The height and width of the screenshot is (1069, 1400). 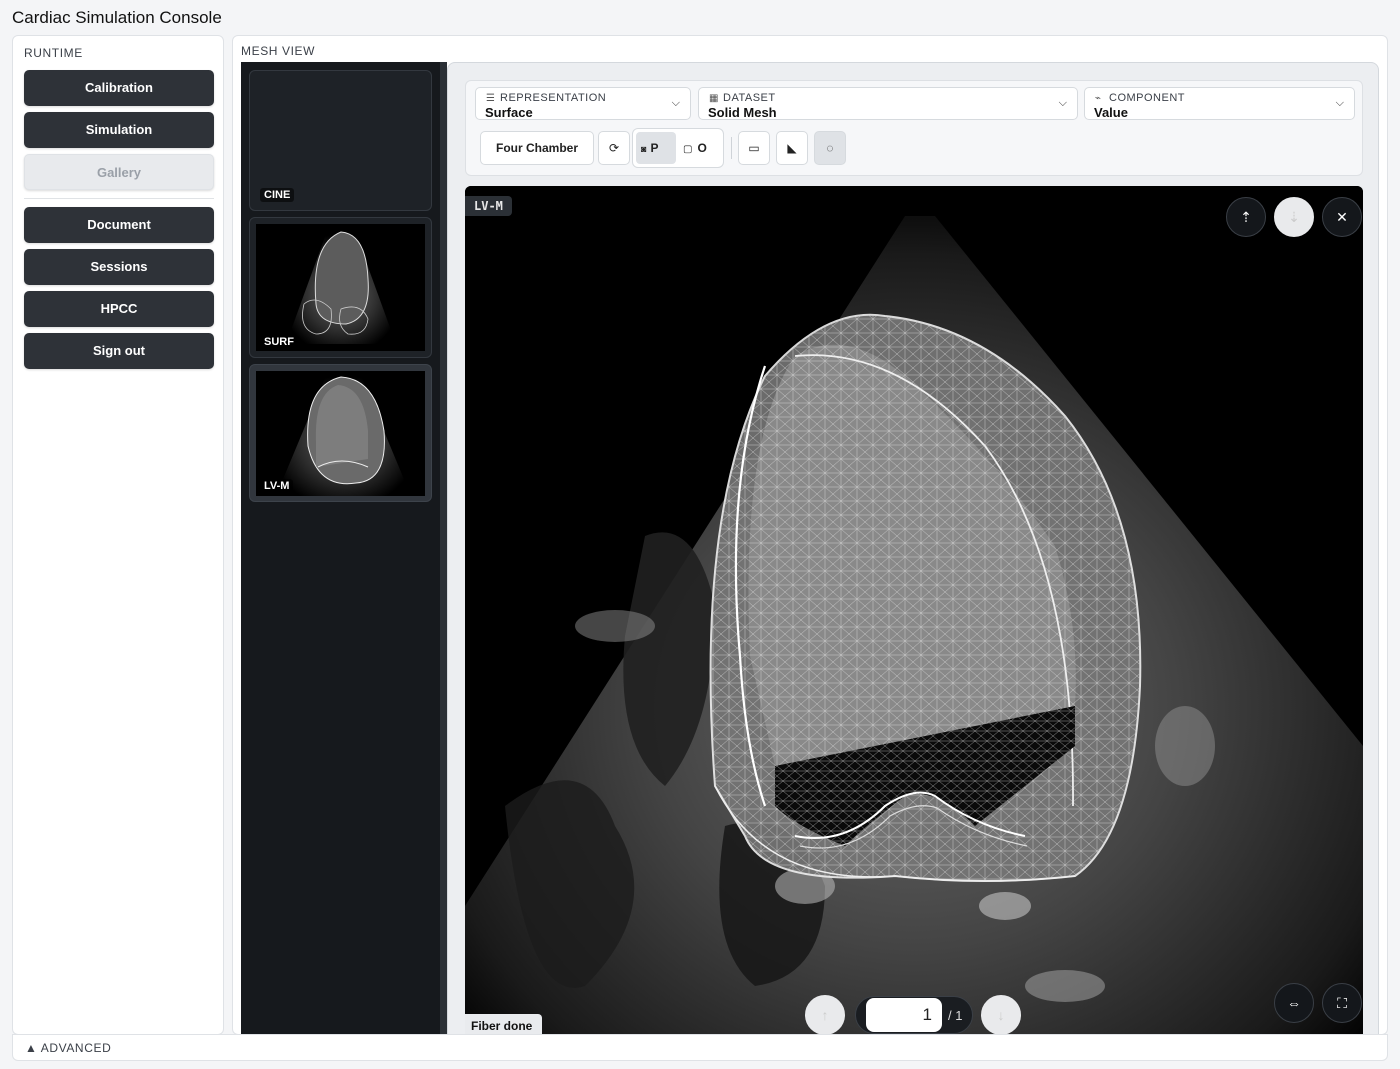 I want to click on monitor-icon: ▭, so click(x=754, y=148).